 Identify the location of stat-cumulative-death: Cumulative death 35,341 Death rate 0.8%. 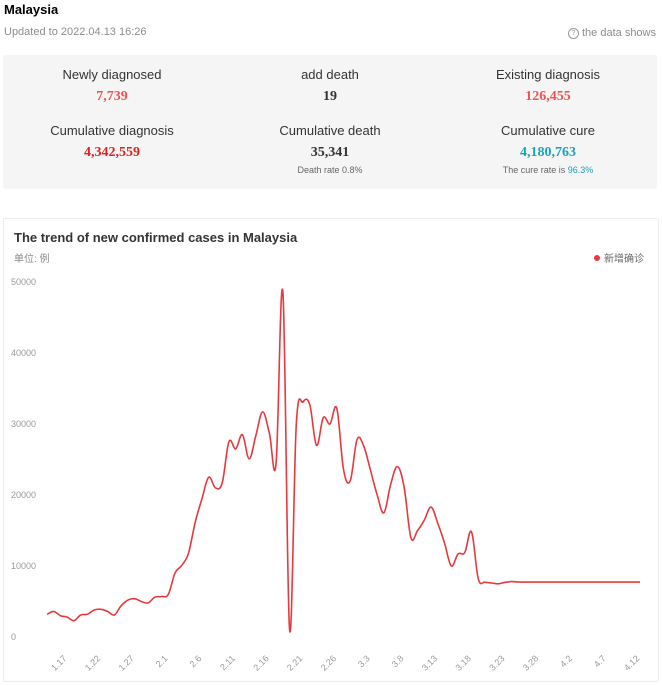
(330, 149).